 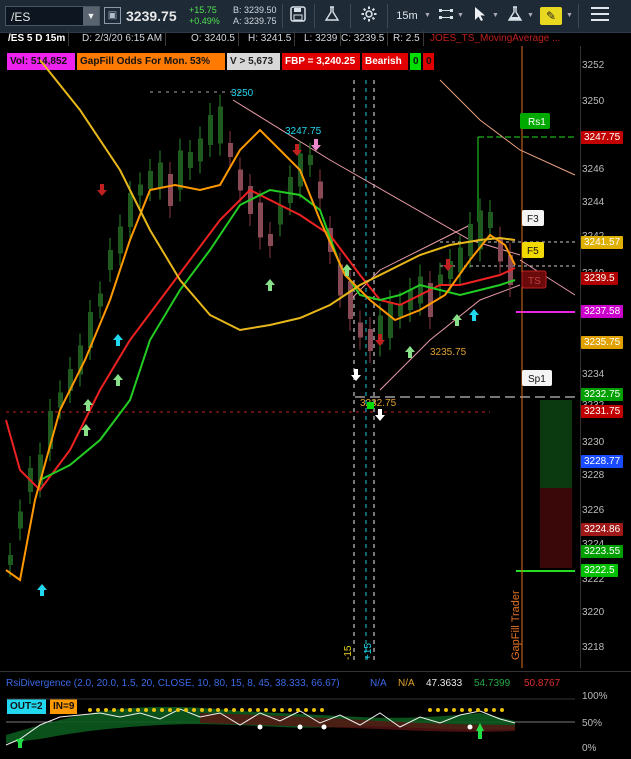 I want to click on bar-close: C: 3239.5, so click(x=363, y=38).